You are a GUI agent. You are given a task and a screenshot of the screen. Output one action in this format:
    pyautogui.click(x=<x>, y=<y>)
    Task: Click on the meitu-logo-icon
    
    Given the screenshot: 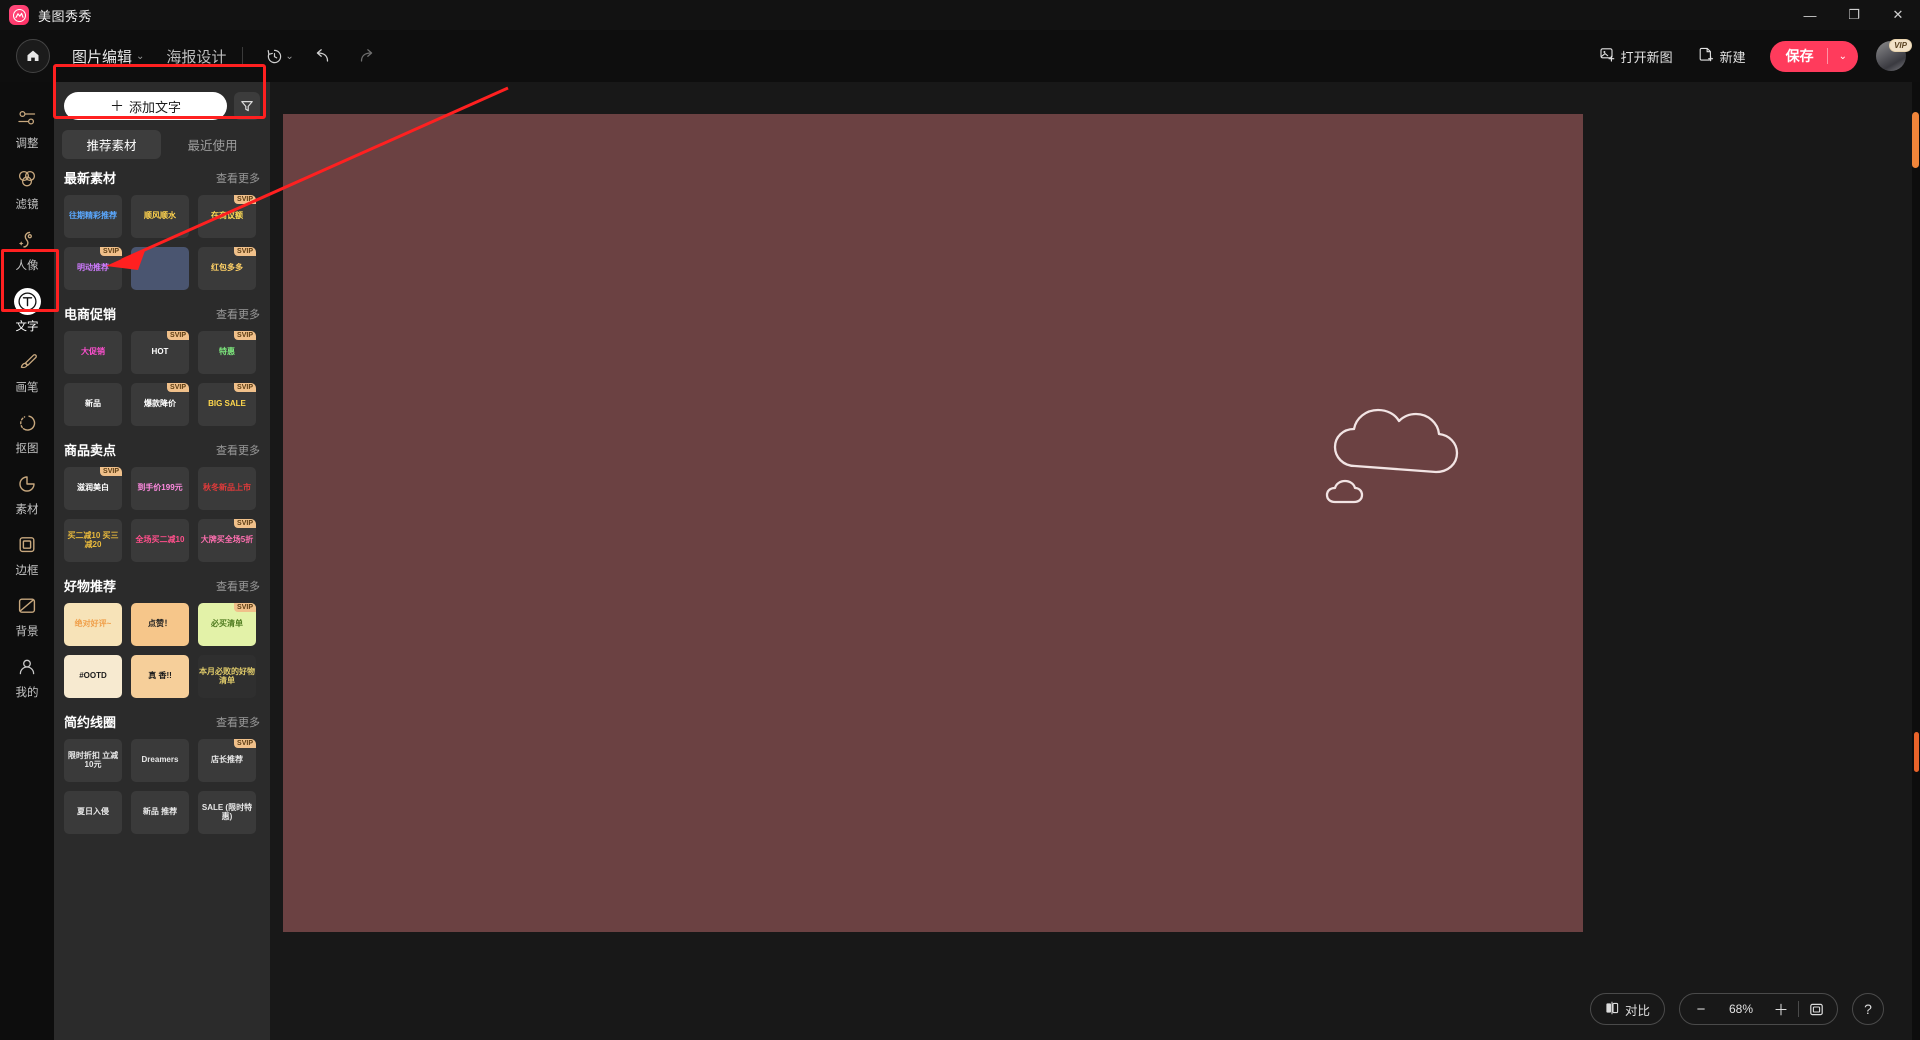 What is the action you would take?
    pyautogui.click(x=19, y=15)
    